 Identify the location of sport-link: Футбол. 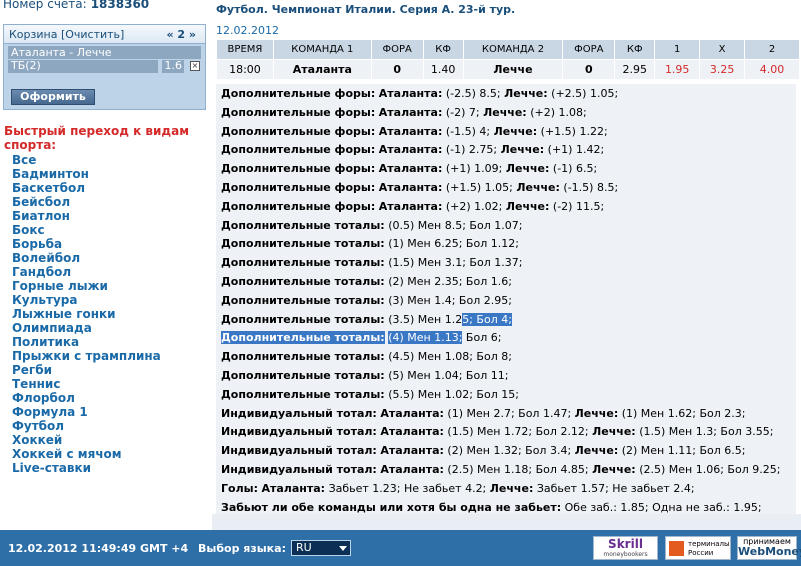
(86, 426).